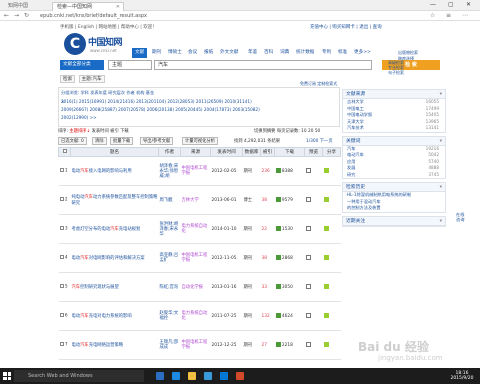  I want to click on sentence-search-link: 句子检索, so click(416, 72).